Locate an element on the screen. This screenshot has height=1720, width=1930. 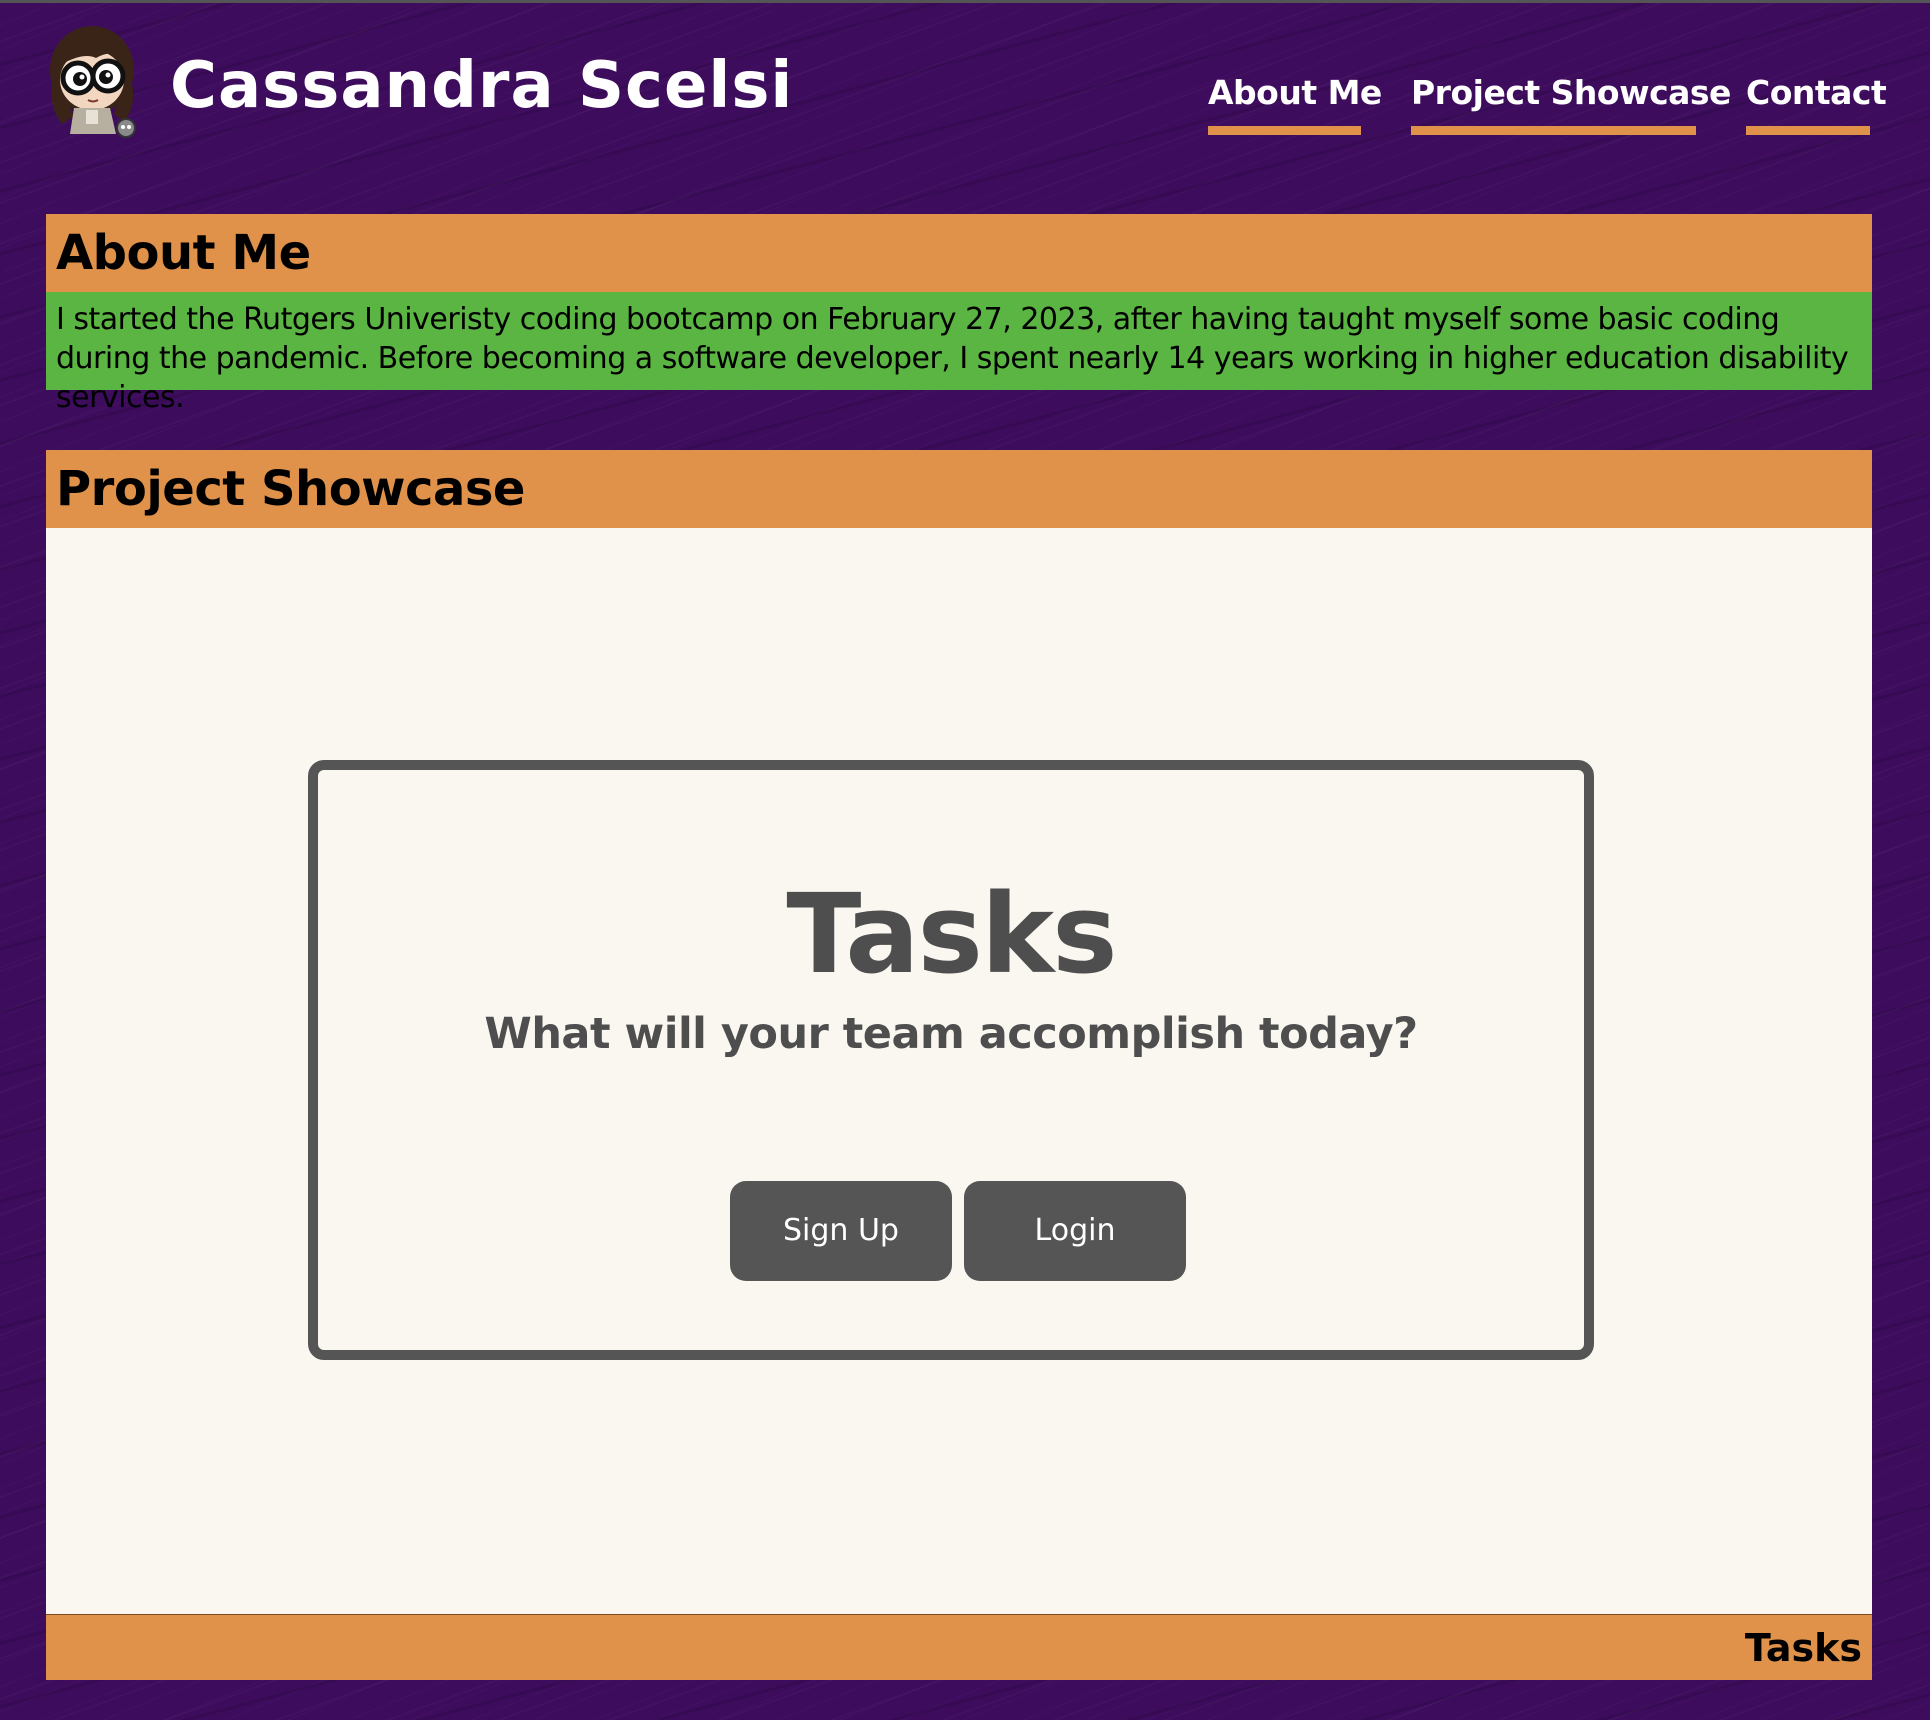
login-button: Login is located at coordinates (1075, 1231).